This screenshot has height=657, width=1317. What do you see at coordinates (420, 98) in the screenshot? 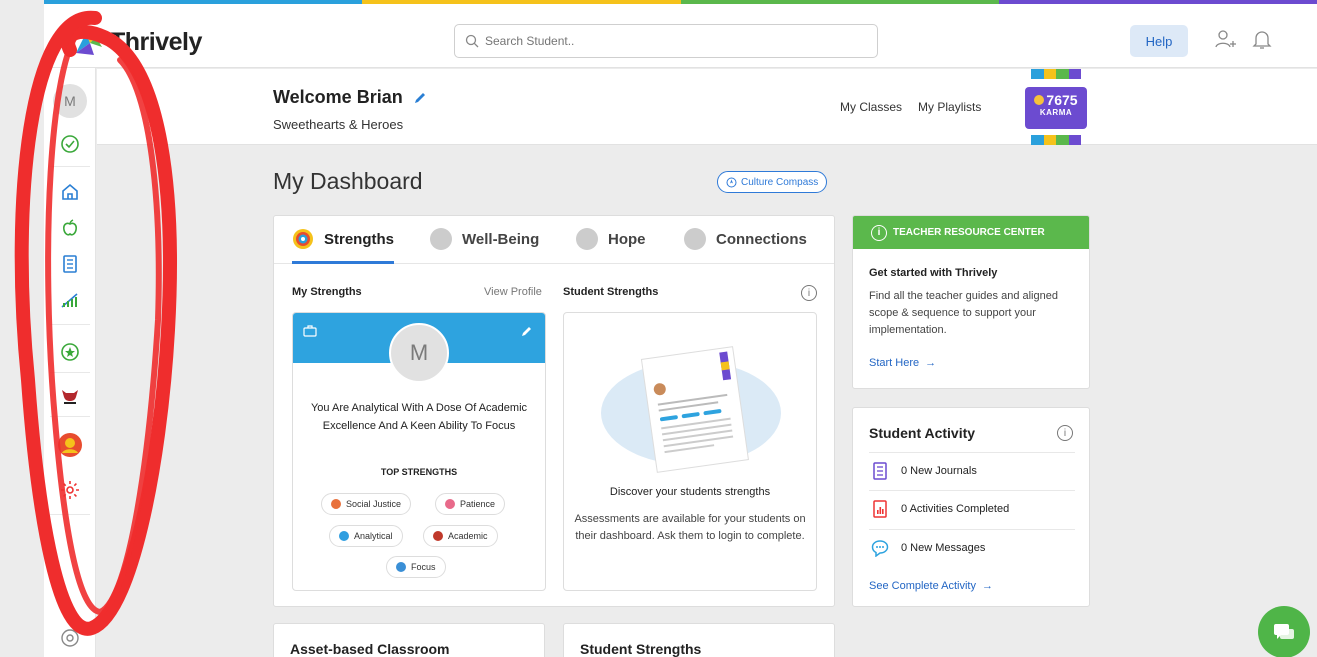
I see `edit-icon` at bounding box center [420, 98].